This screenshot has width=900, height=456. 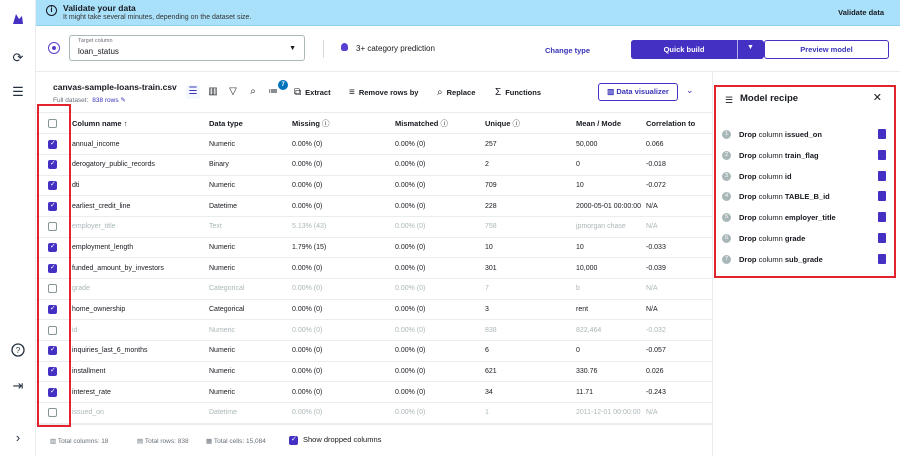 I want to click on quick-build-button: Quick build, so click(x=687, y=49).